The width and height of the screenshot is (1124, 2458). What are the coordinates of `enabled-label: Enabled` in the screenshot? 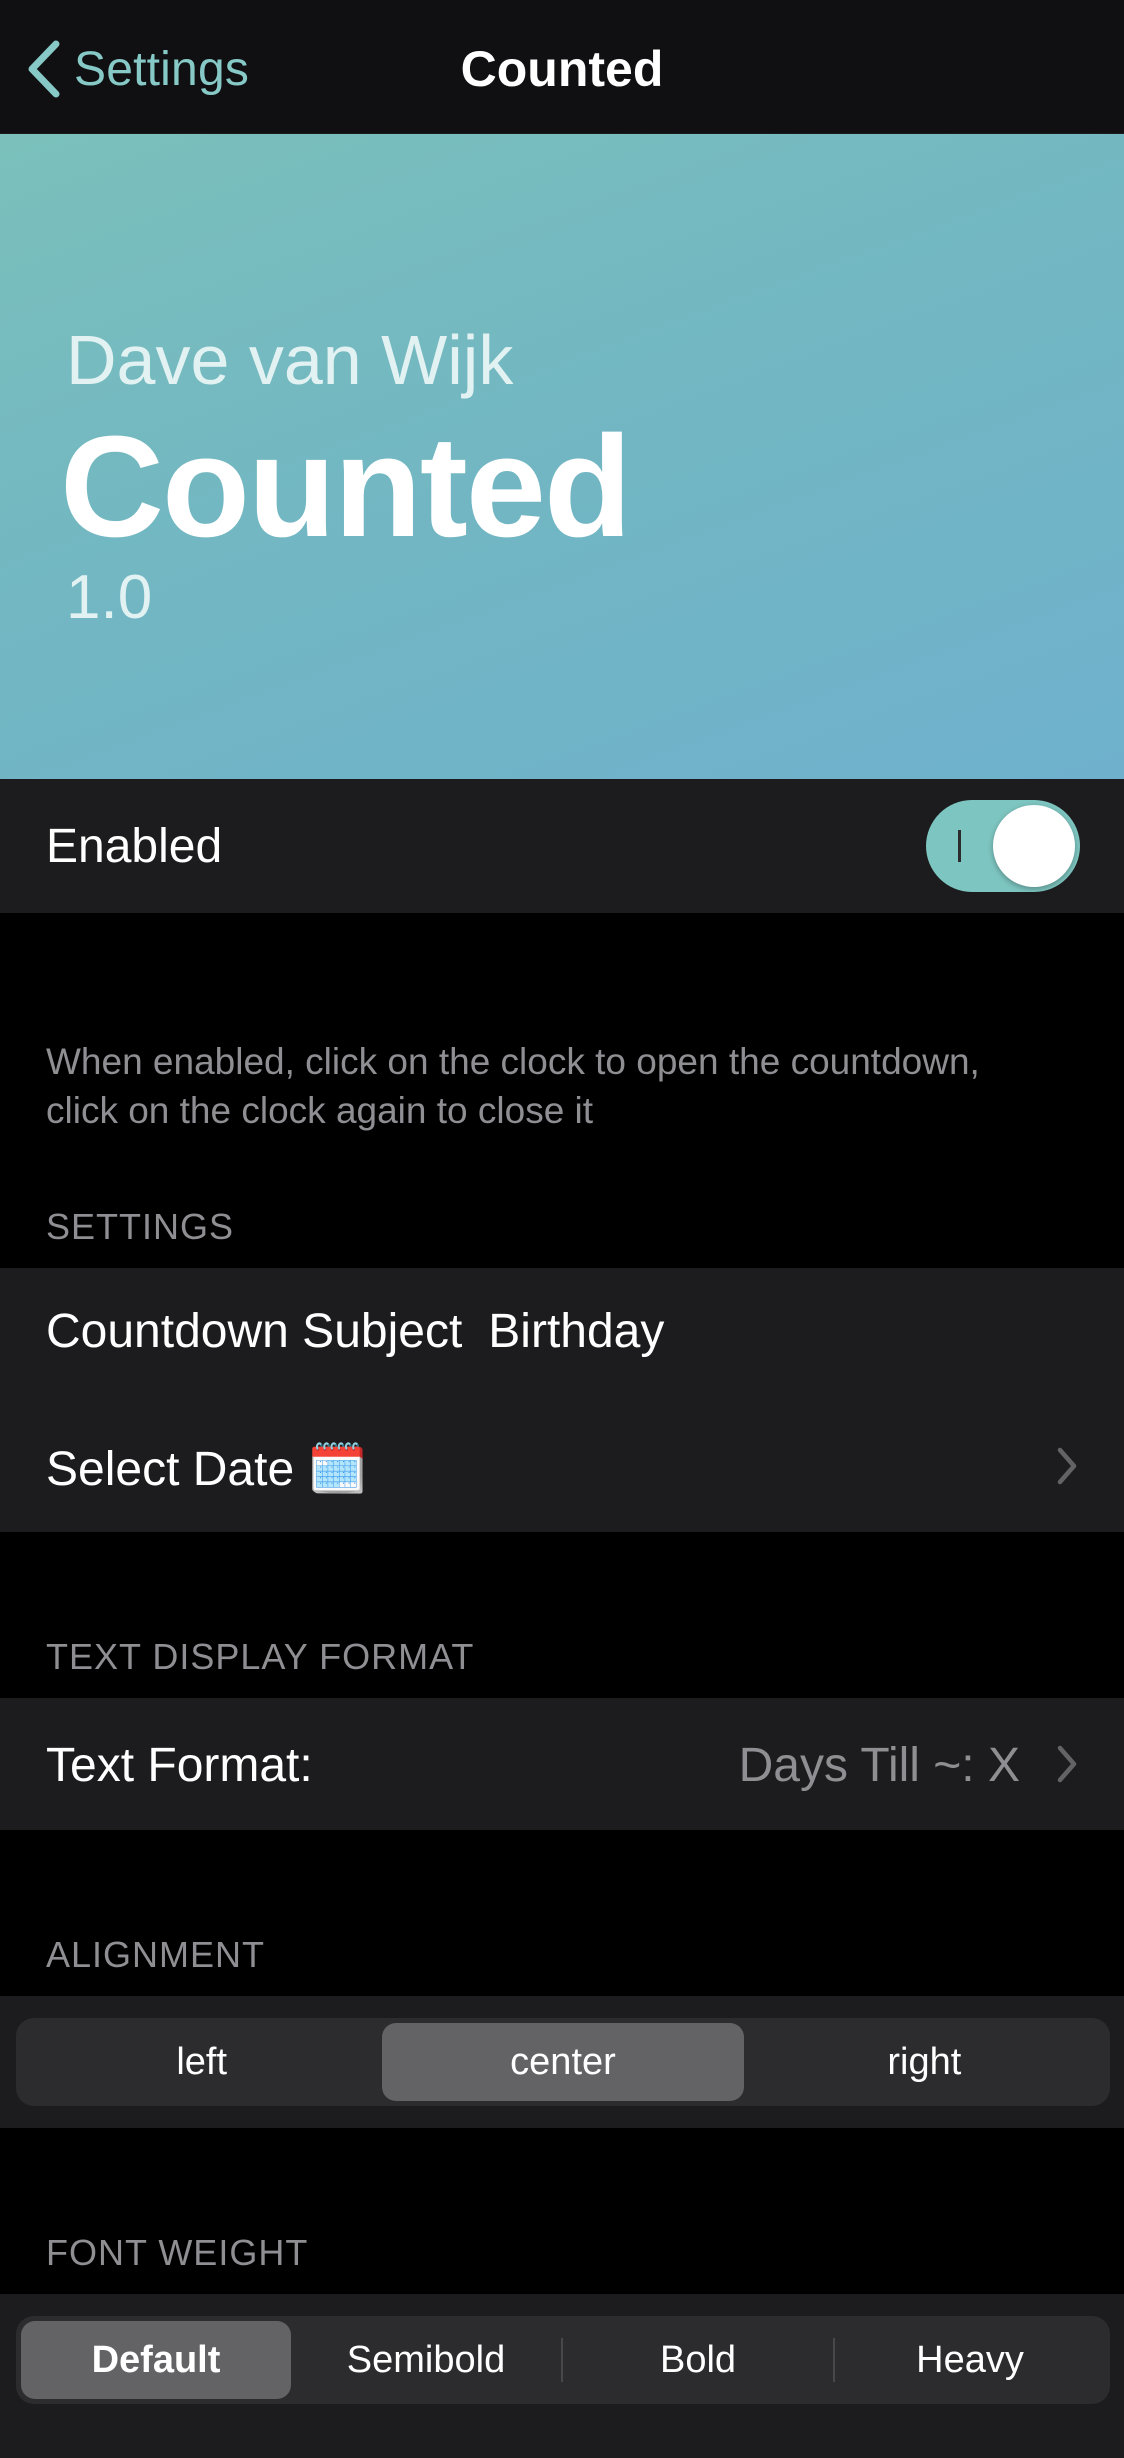 It's located at (134, 846).